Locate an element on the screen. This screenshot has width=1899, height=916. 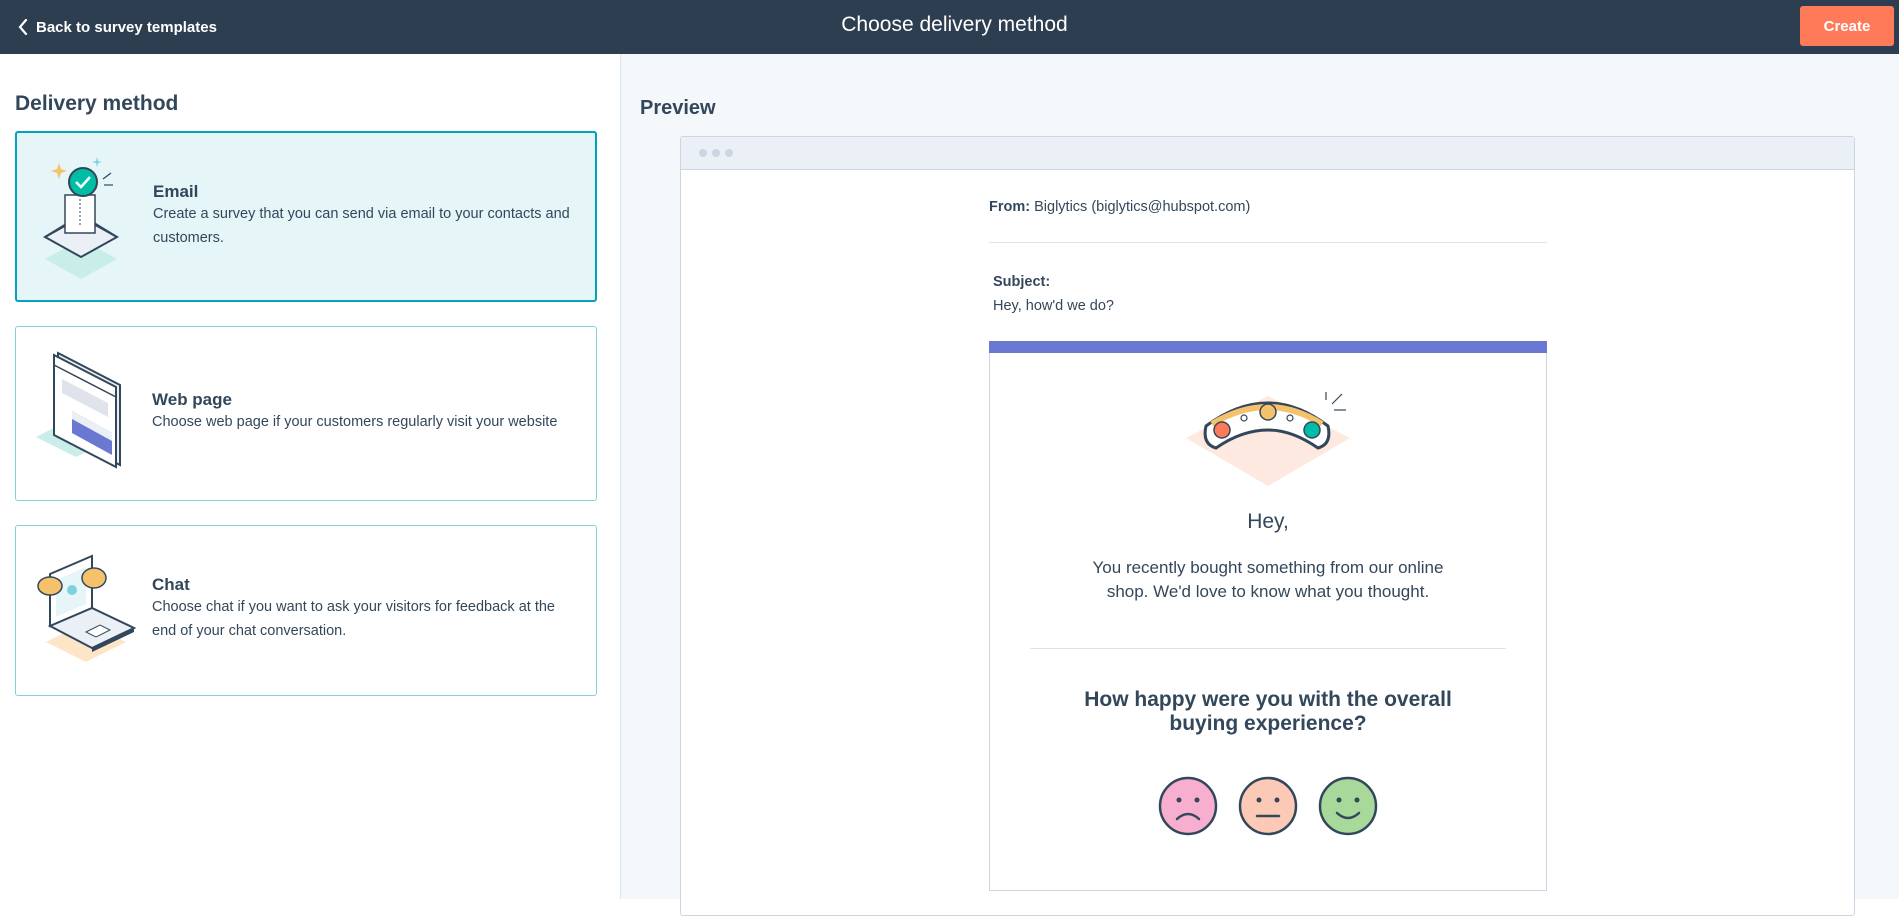
from-value: Biglytics (biglytics@hubspot.com) is located at coordinates (1142, 207).